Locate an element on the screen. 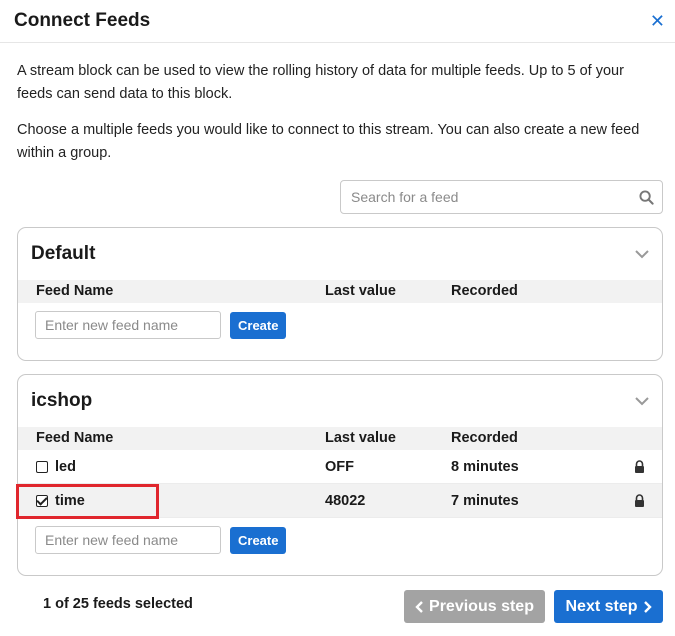 Image resolution: width=675 pixels, height=636 pixels. selected-count: 1 of 25 feeds selected is located at coordinates (118, 604).